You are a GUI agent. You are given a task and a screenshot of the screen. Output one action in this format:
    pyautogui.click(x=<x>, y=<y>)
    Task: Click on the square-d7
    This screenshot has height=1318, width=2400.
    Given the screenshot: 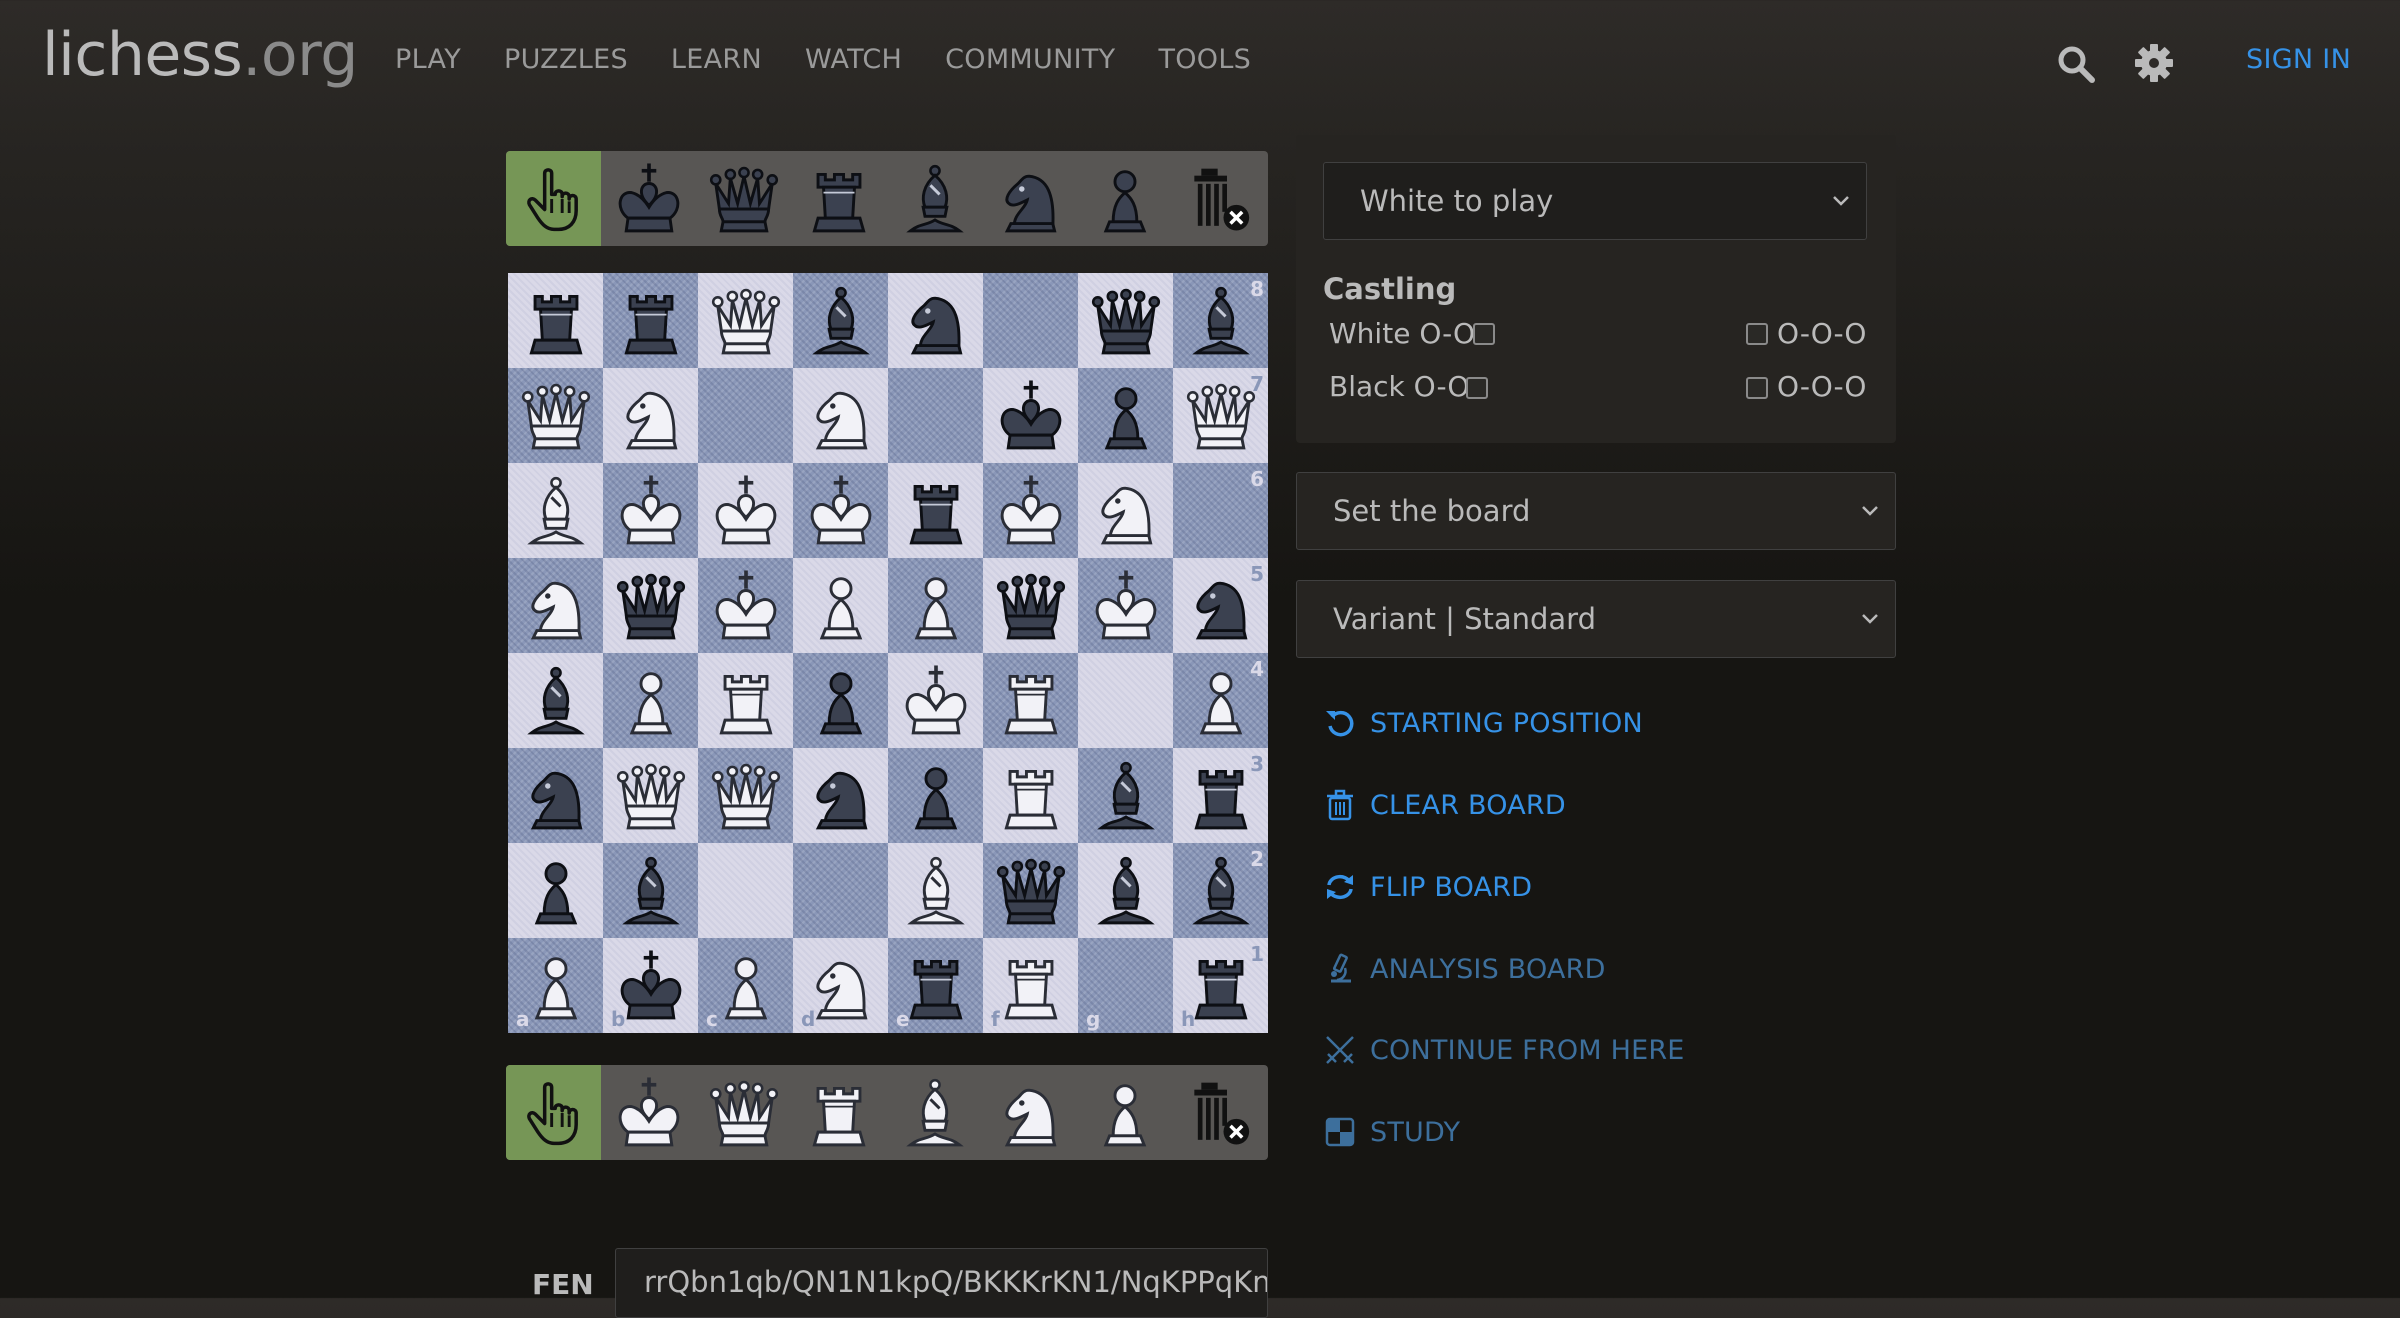 What is the action you would take?
    pyautogui.click(x=840, y=415)
    